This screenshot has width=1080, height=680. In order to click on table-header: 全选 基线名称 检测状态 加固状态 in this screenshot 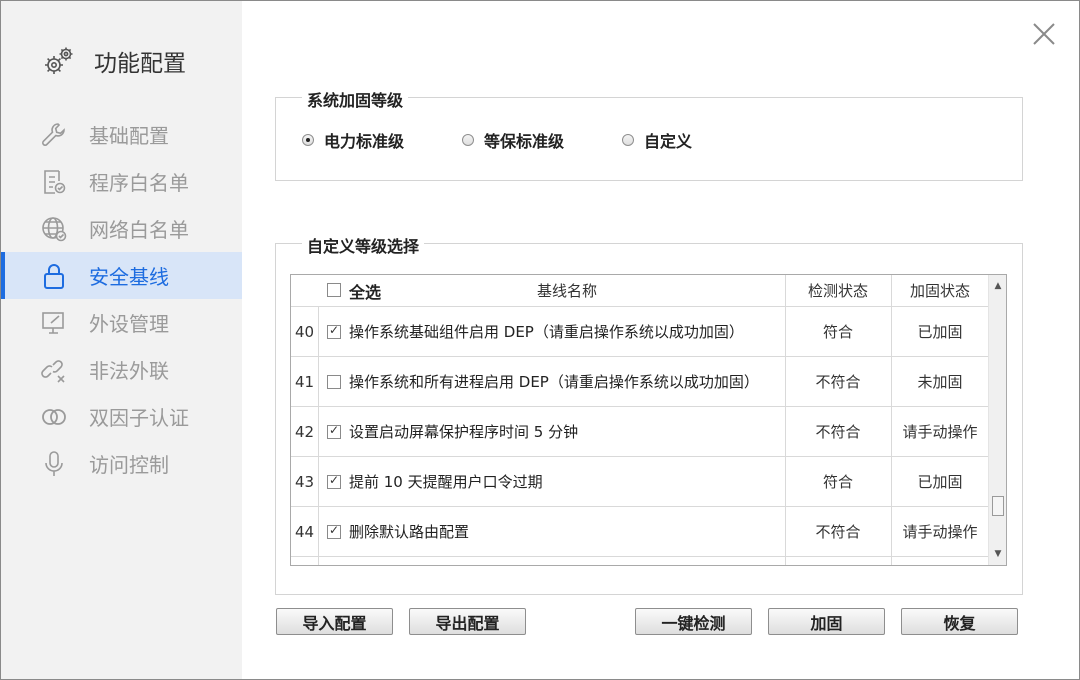, I will do `click(639, 291)`.